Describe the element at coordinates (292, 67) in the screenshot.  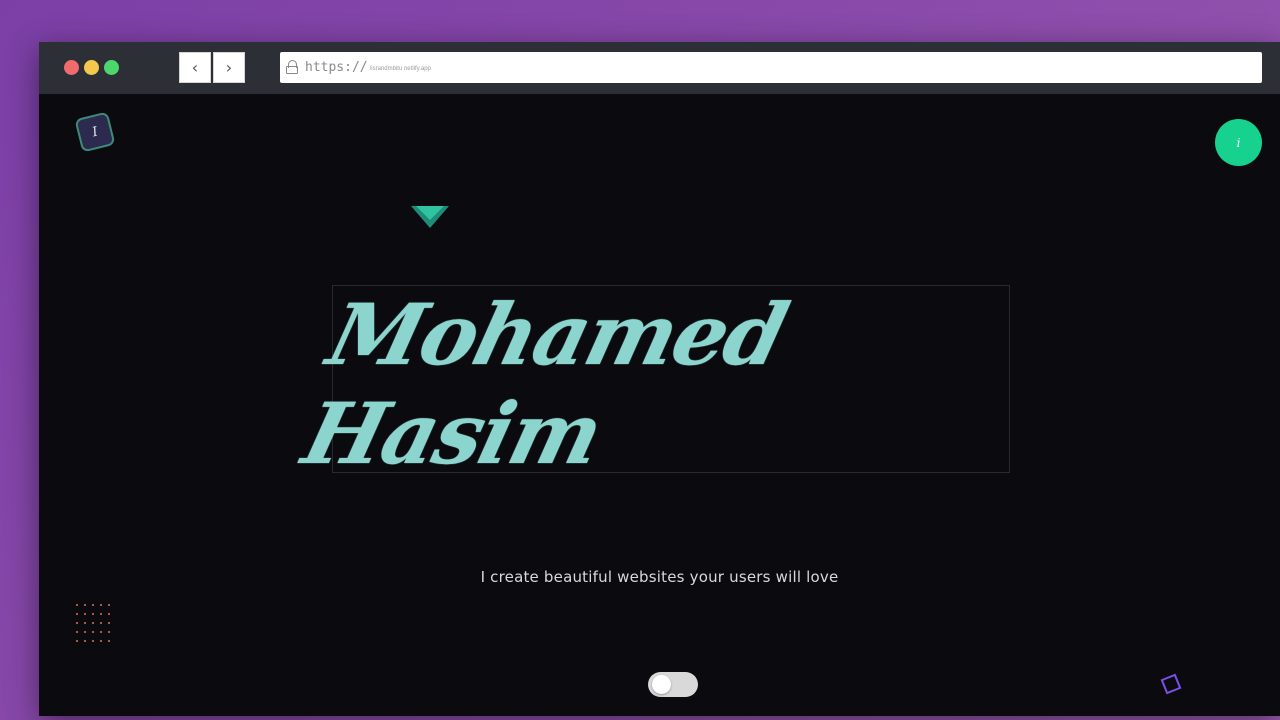
I see `lock-icon` at that location.